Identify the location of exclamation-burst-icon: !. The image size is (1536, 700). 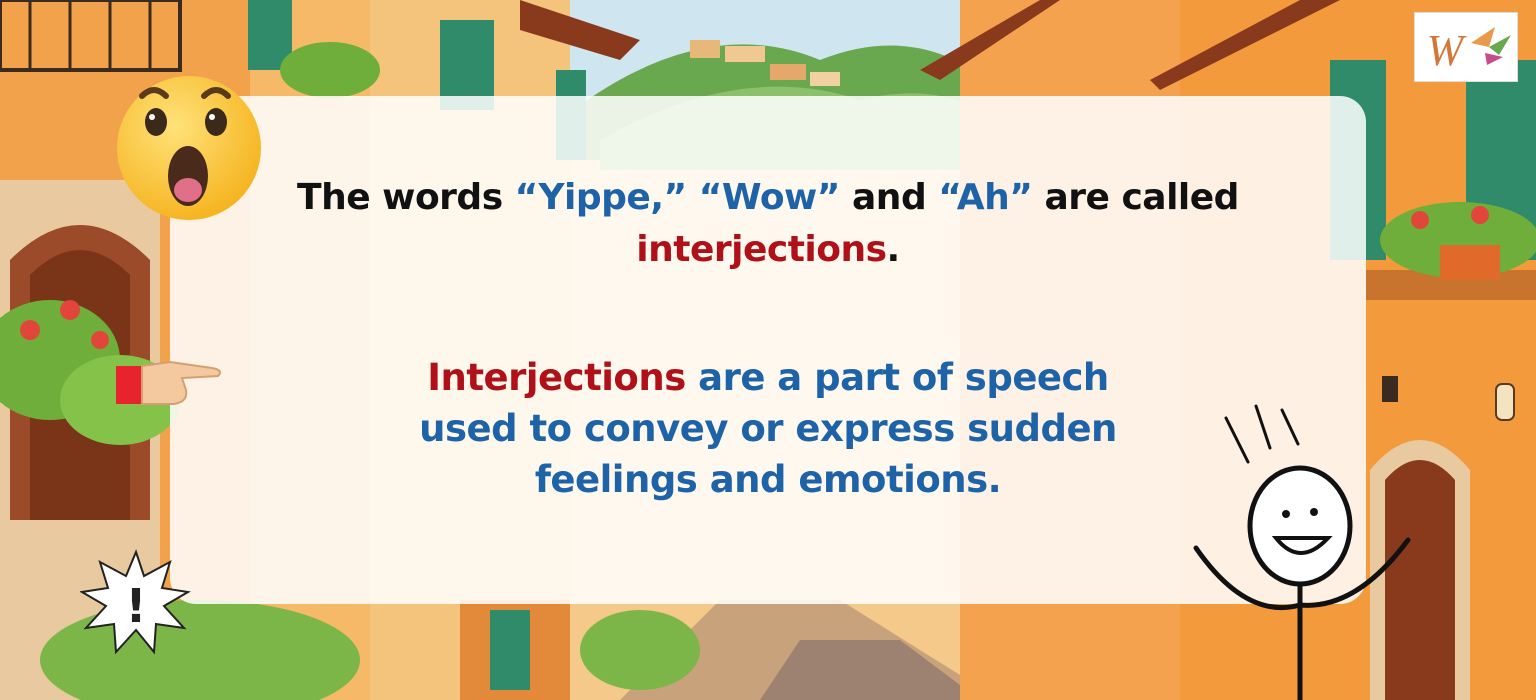
(135, 602).